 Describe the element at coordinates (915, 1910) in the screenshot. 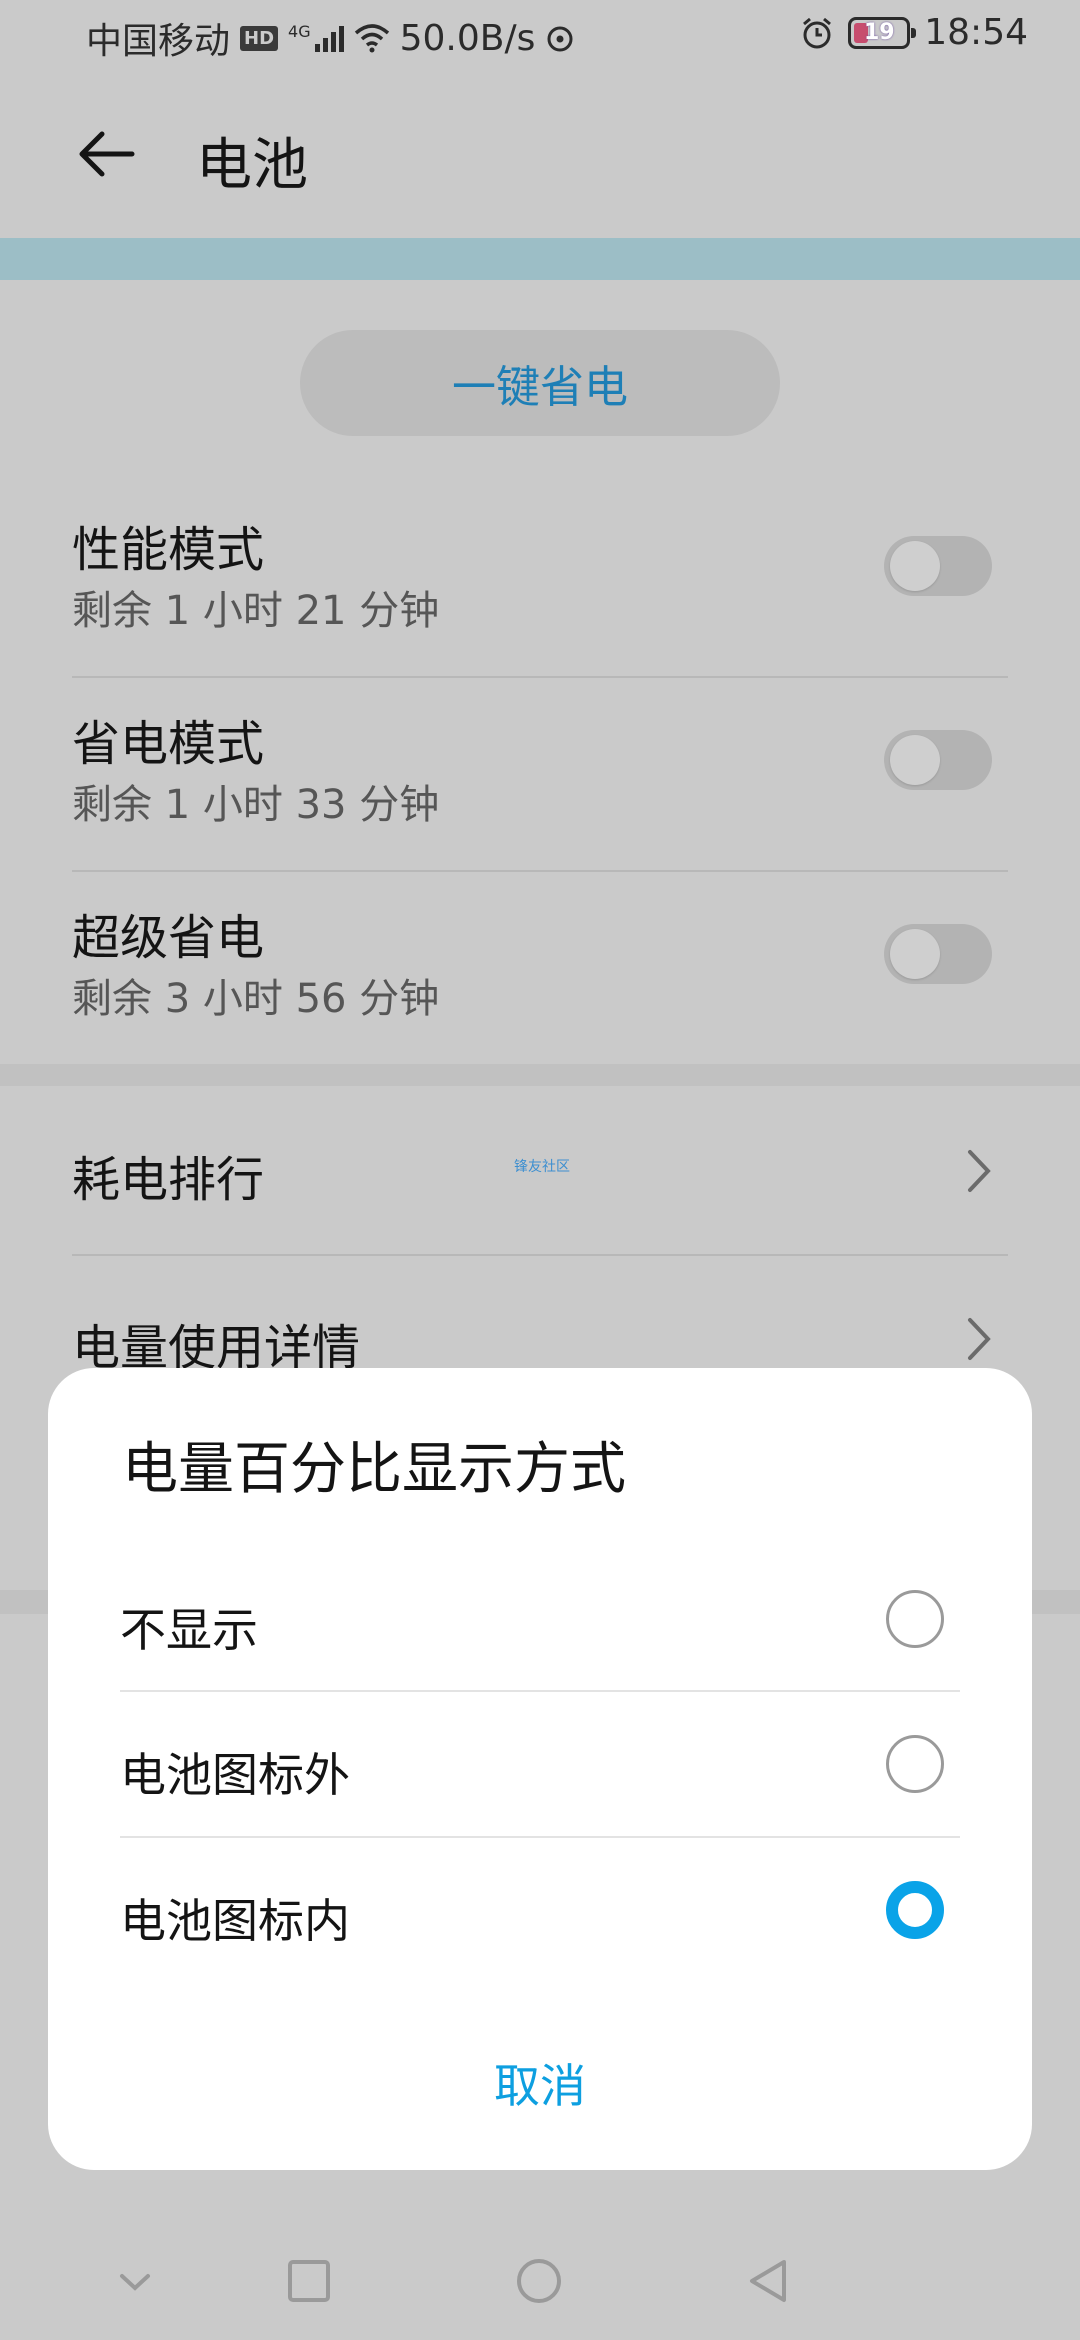

I see `radio-button-selected` at that location.